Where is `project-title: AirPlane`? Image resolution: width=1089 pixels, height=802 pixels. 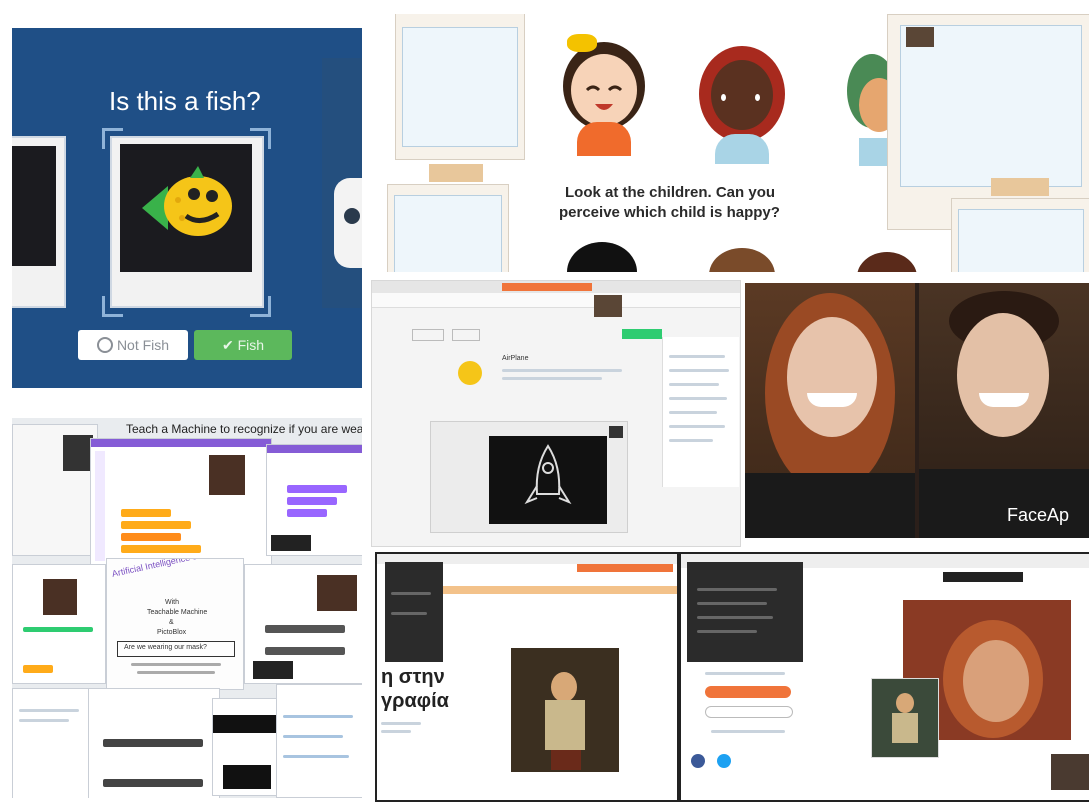
project-title: AirPlane is located at coordinates (515, 358).